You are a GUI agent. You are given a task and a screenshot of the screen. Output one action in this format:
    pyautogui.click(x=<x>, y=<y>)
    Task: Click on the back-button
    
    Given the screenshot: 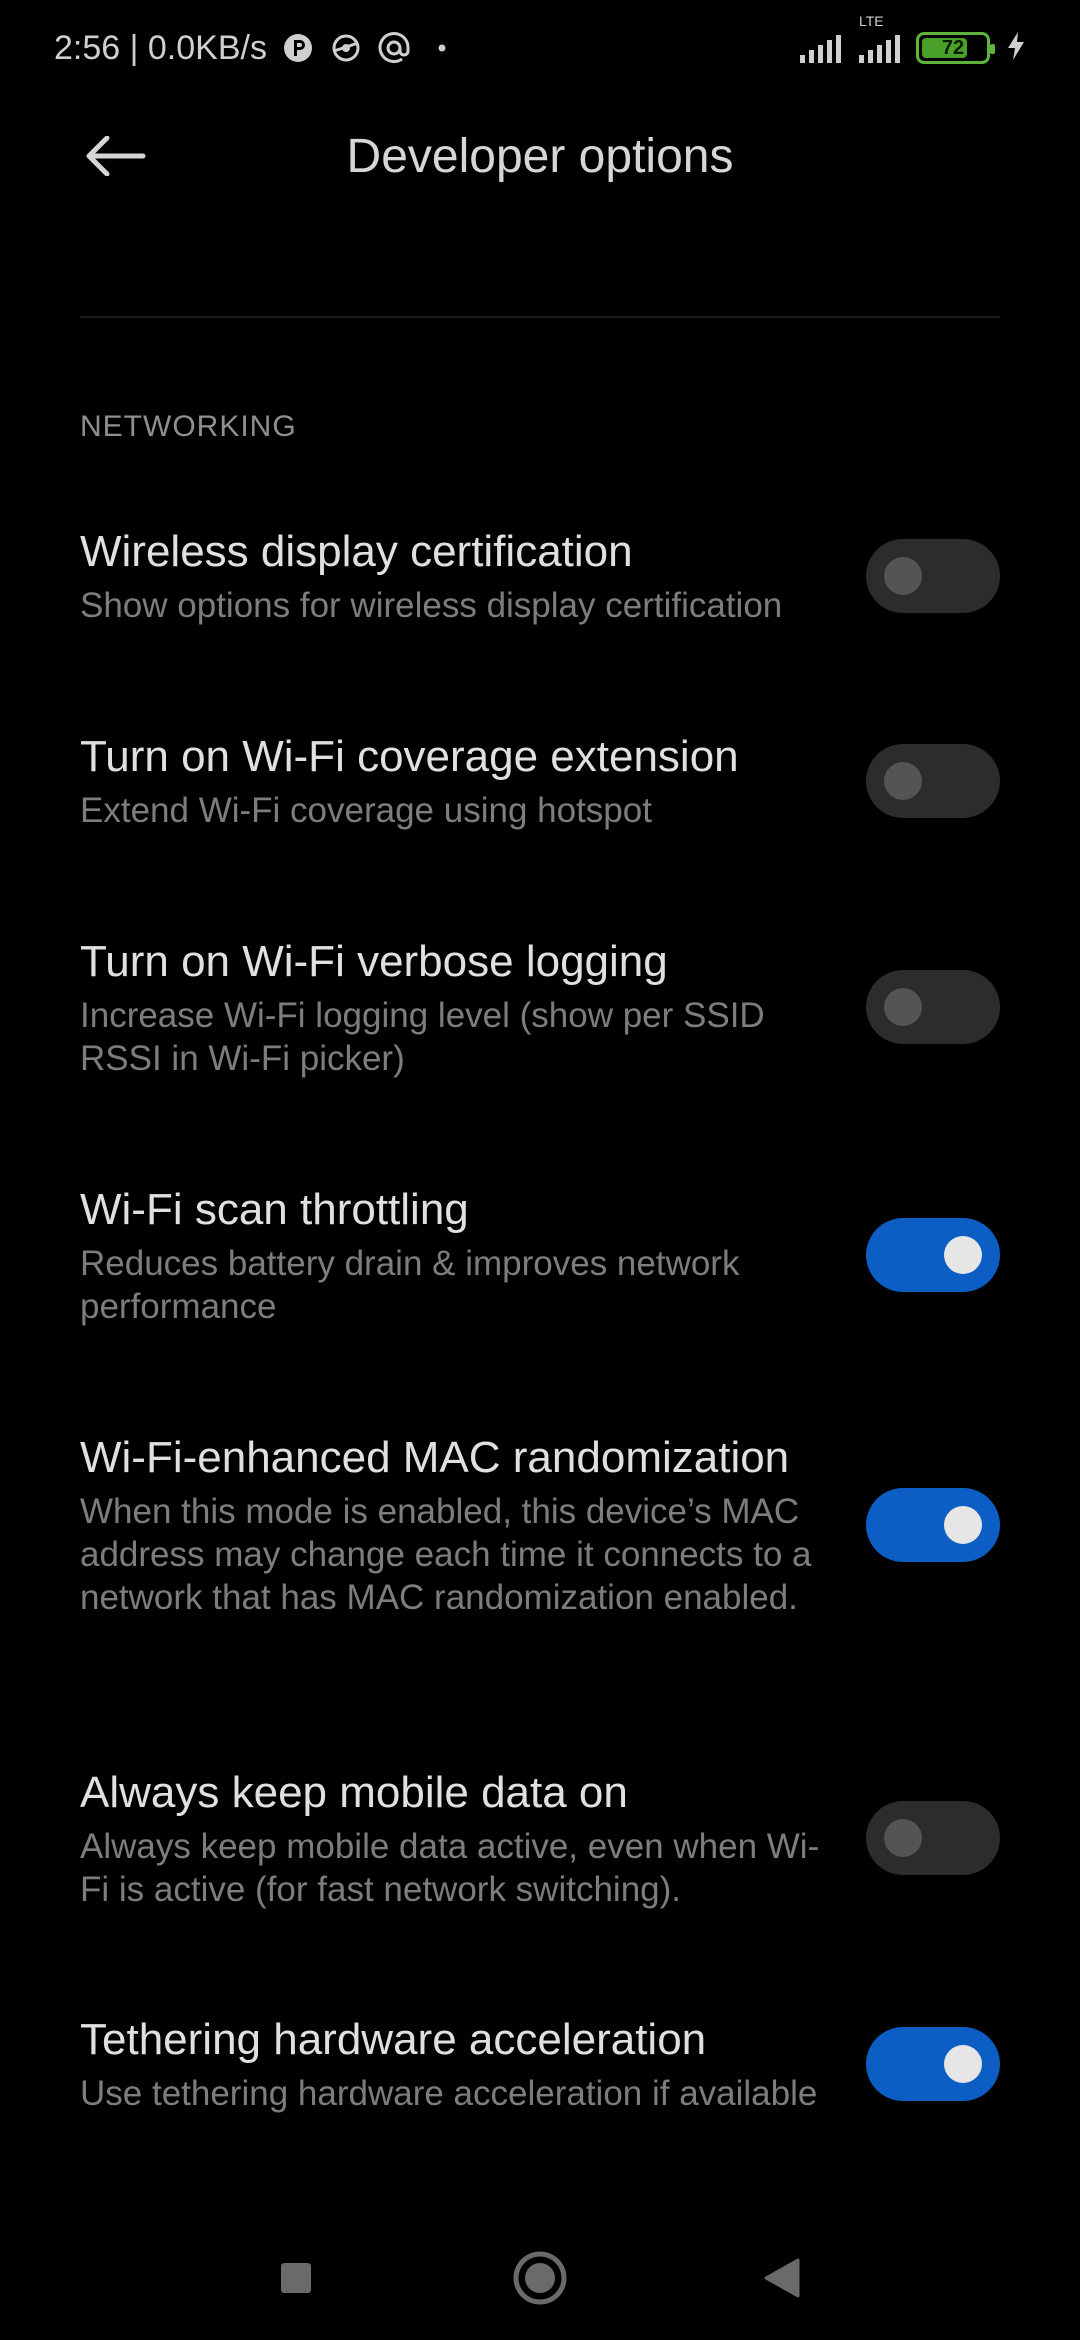 What is the action you would take?
    pyautogui.click(x=115, y=156)
    